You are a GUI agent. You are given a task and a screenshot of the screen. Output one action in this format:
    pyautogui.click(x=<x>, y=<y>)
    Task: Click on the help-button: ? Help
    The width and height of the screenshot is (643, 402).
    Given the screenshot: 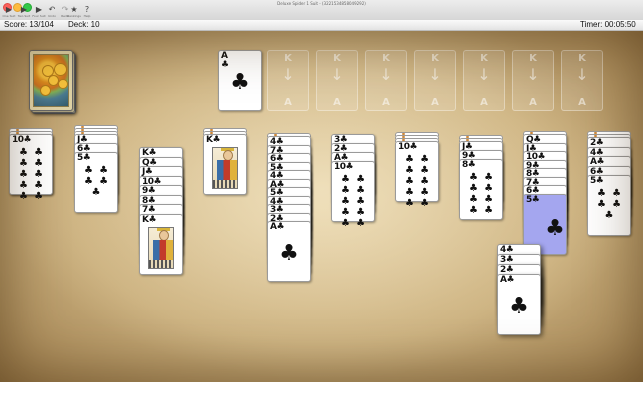 What is the action you would take?
    pyautogui.click(x=87, y=12)
    